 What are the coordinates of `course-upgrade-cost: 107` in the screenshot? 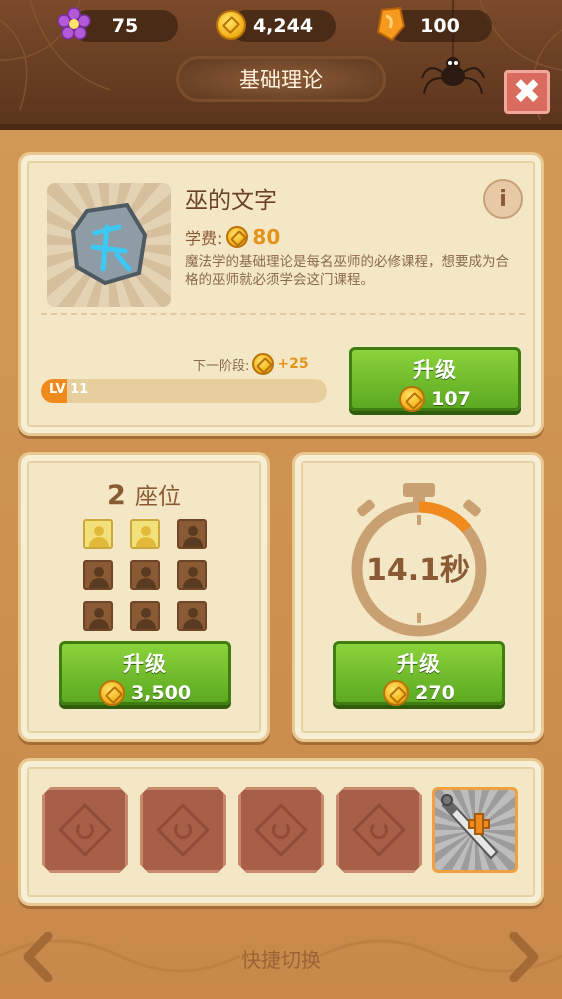 It's located at (435, 399).